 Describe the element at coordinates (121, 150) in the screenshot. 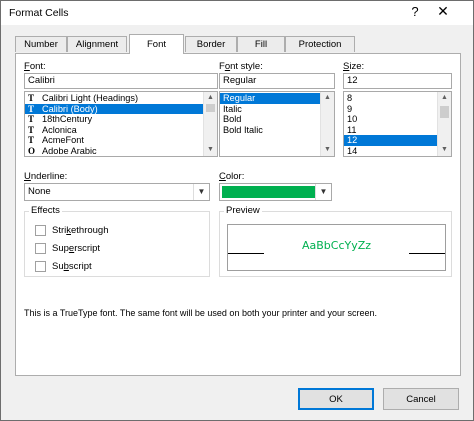

I see `list-item: O Adobe Arabic` at that location.